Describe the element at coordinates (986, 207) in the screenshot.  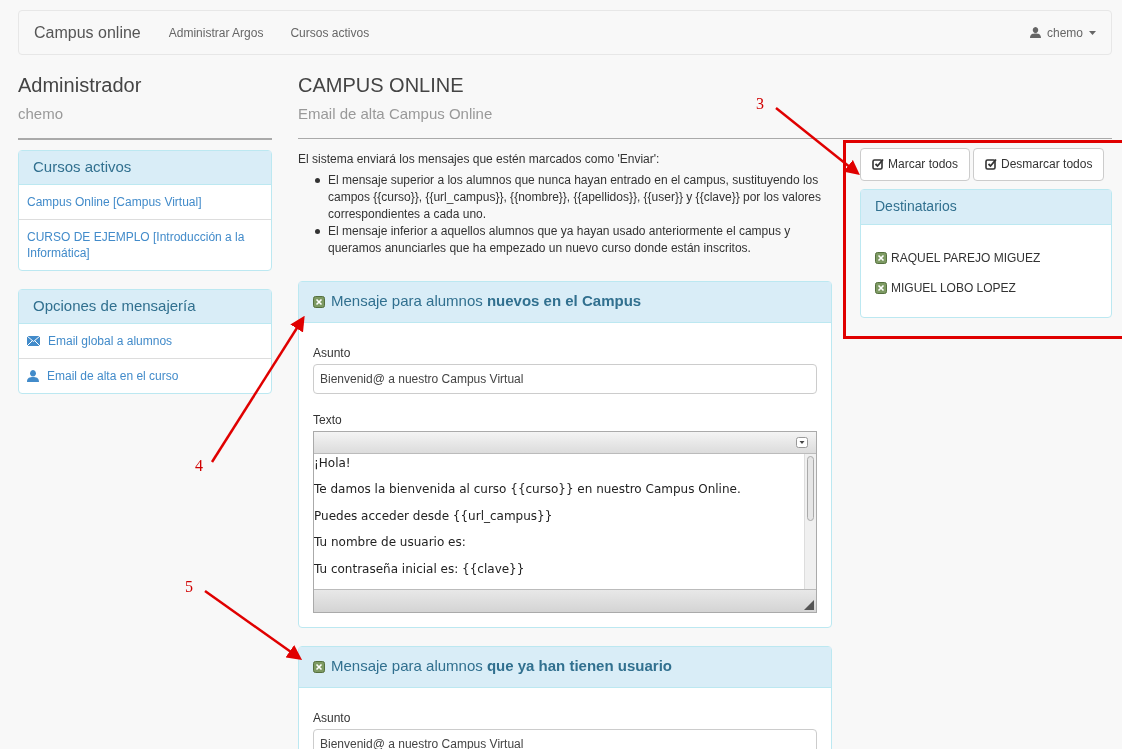
I see `panel-header: Destinatarios` at that location.